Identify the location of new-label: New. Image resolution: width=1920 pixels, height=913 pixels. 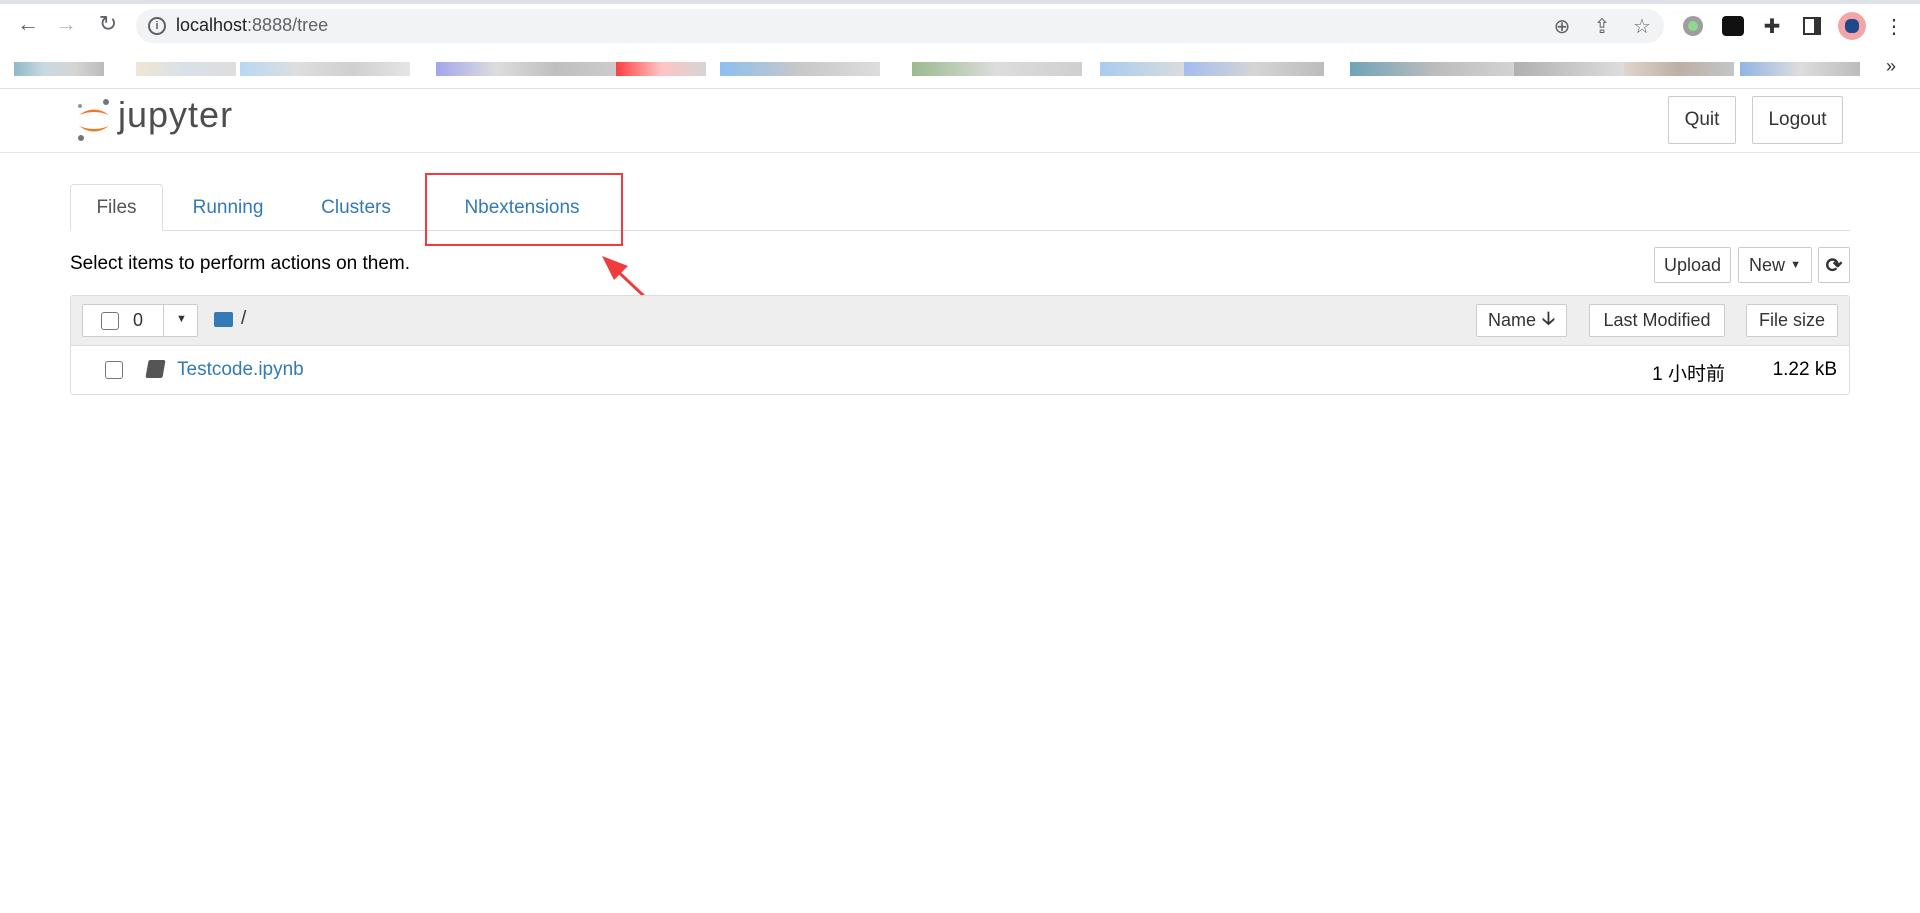
(1767, 264).